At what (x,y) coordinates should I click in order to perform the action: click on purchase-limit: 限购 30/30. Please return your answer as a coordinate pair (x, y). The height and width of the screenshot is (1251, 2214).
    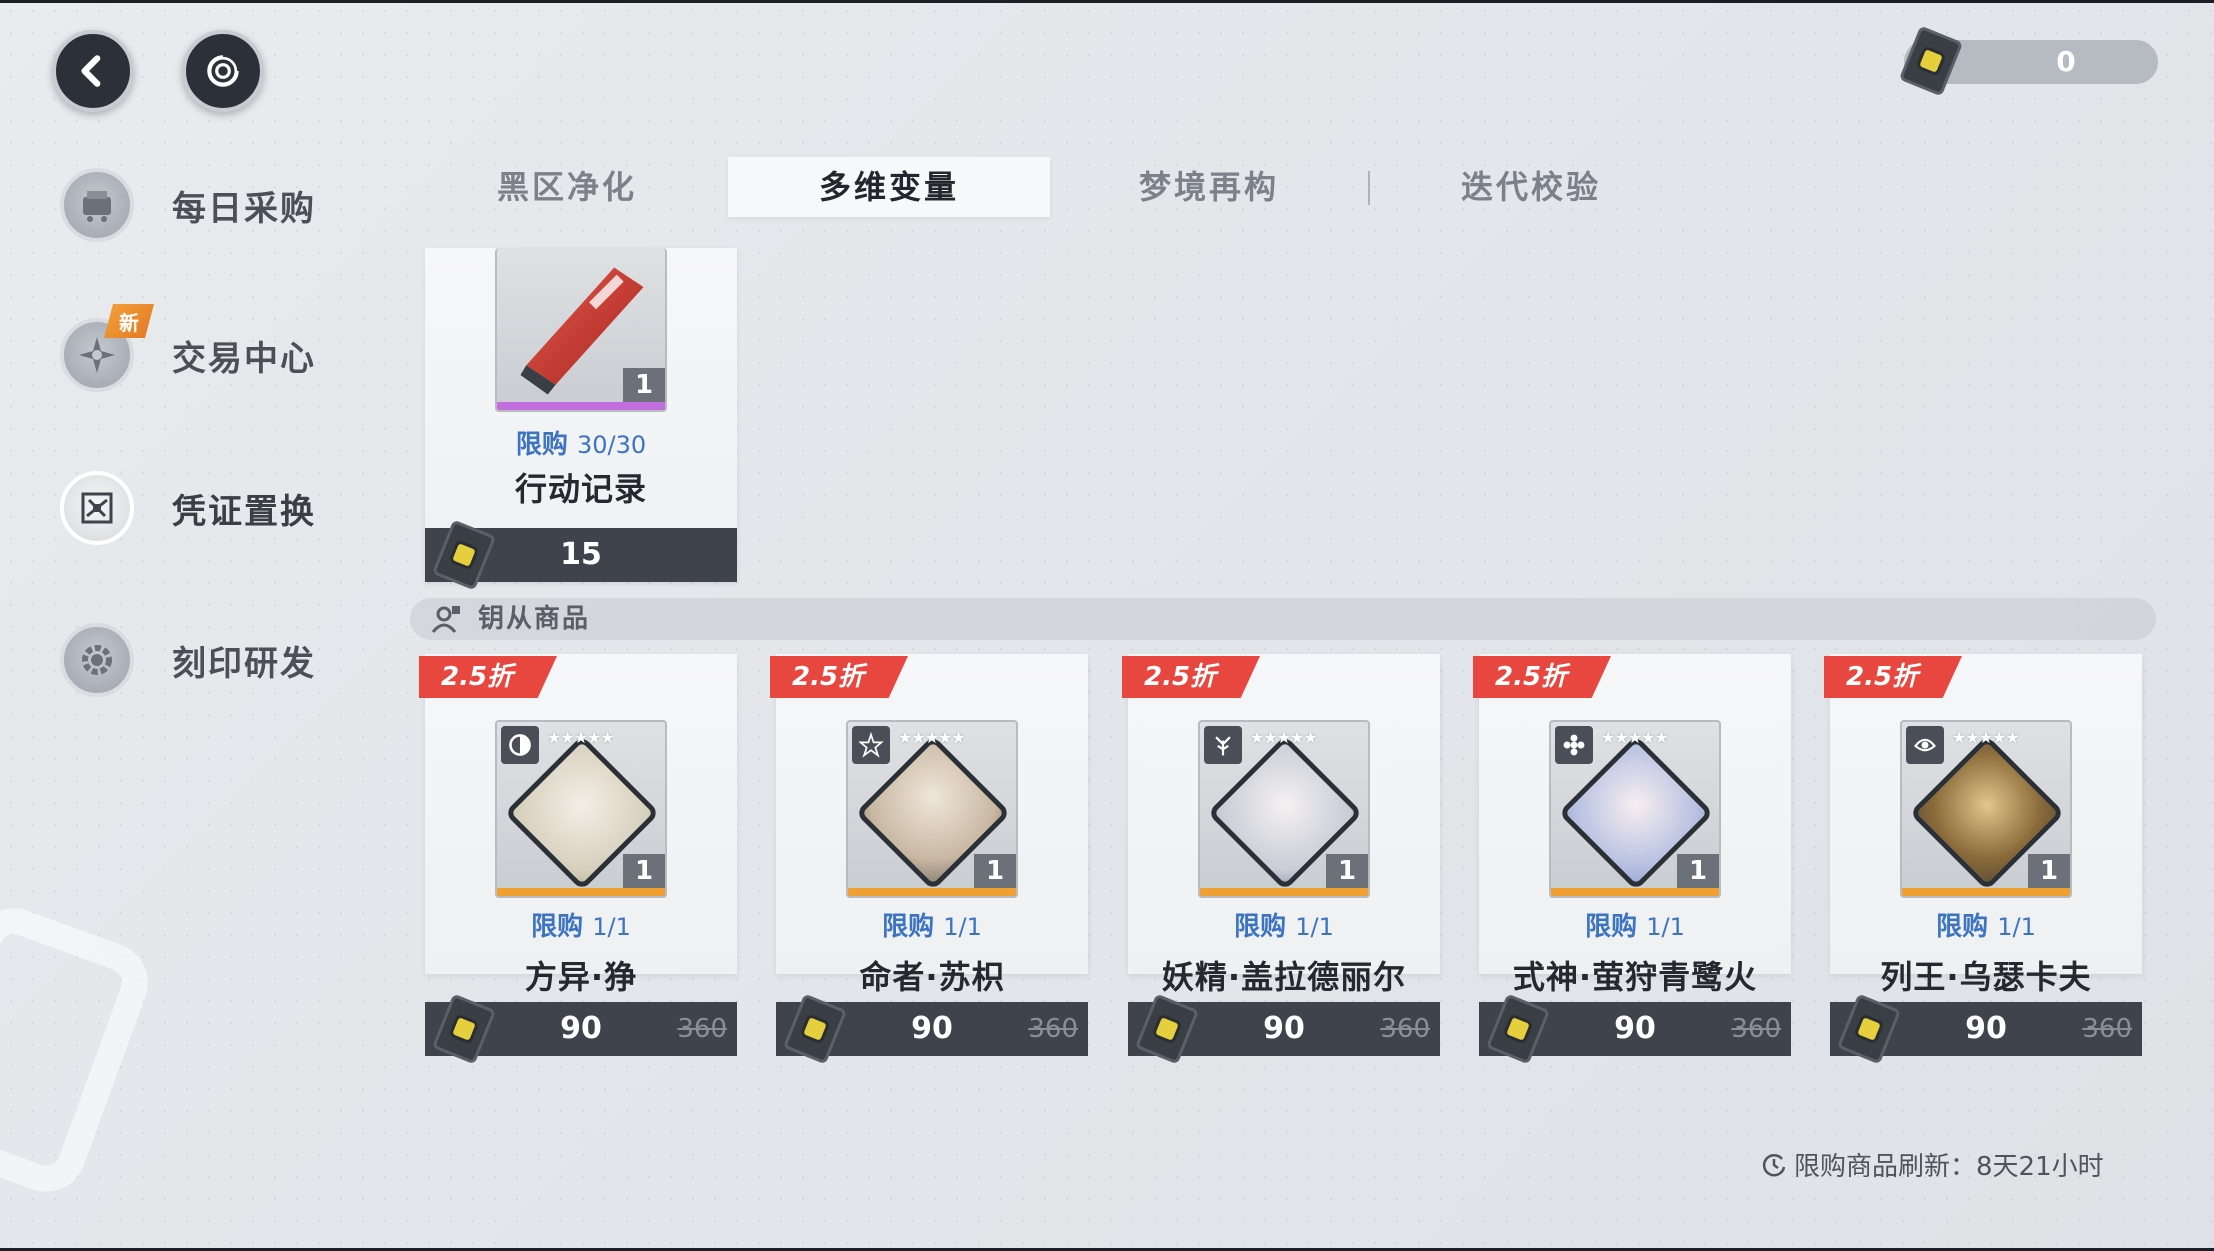
    Looking at the image, I should click on (581, 442).